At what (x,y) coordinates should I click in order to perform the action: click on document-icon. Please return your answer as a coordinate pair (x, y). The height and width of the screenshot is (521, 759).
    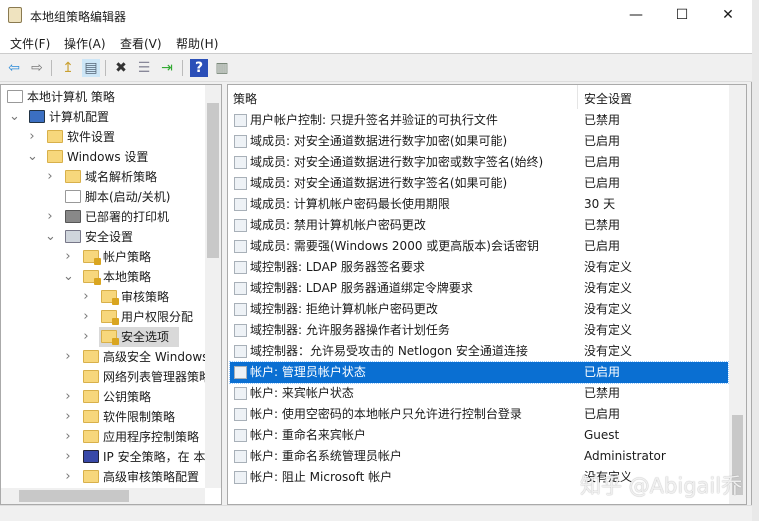
    Looking at the image, I should click on (73, 196).